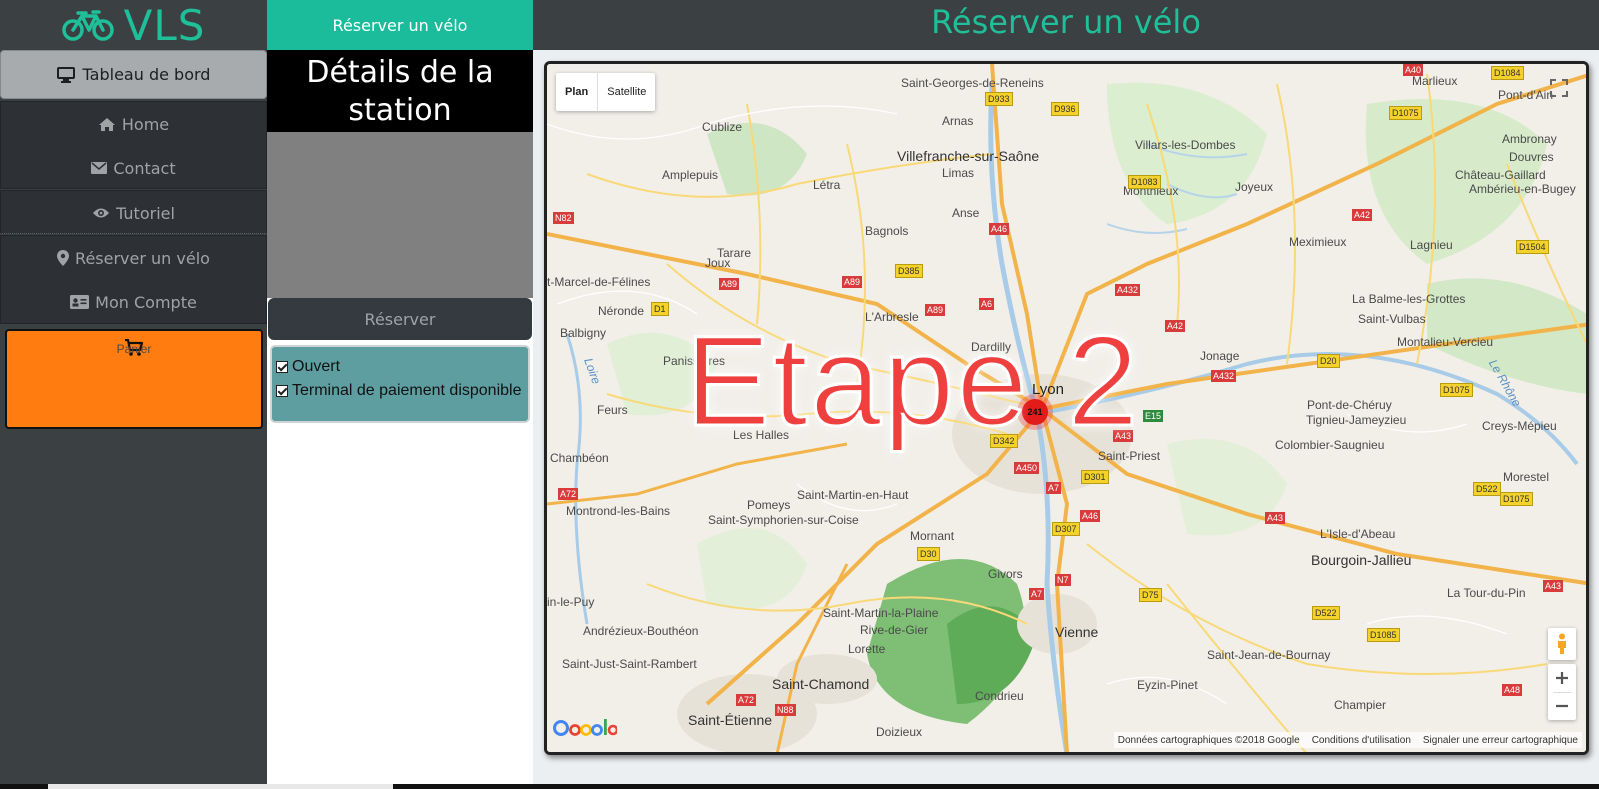  I want to click on sidebar-item-tutoriel: Tutoriel, so click(133, 213).